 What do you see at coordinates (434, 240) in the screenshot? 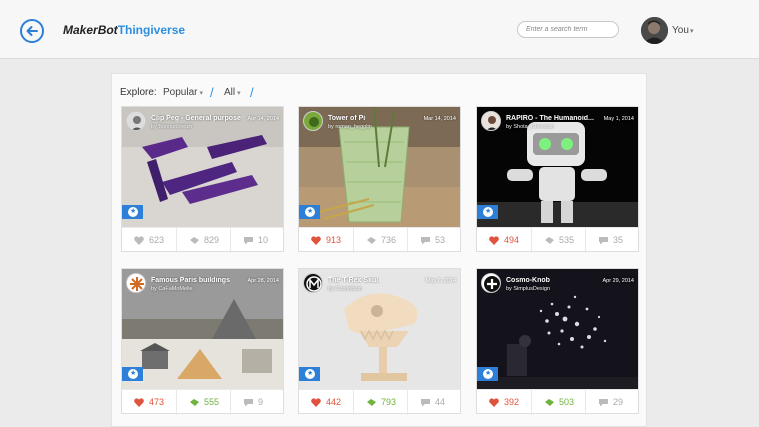
I see `comment-button: 53` at bounding box center [434, 240].